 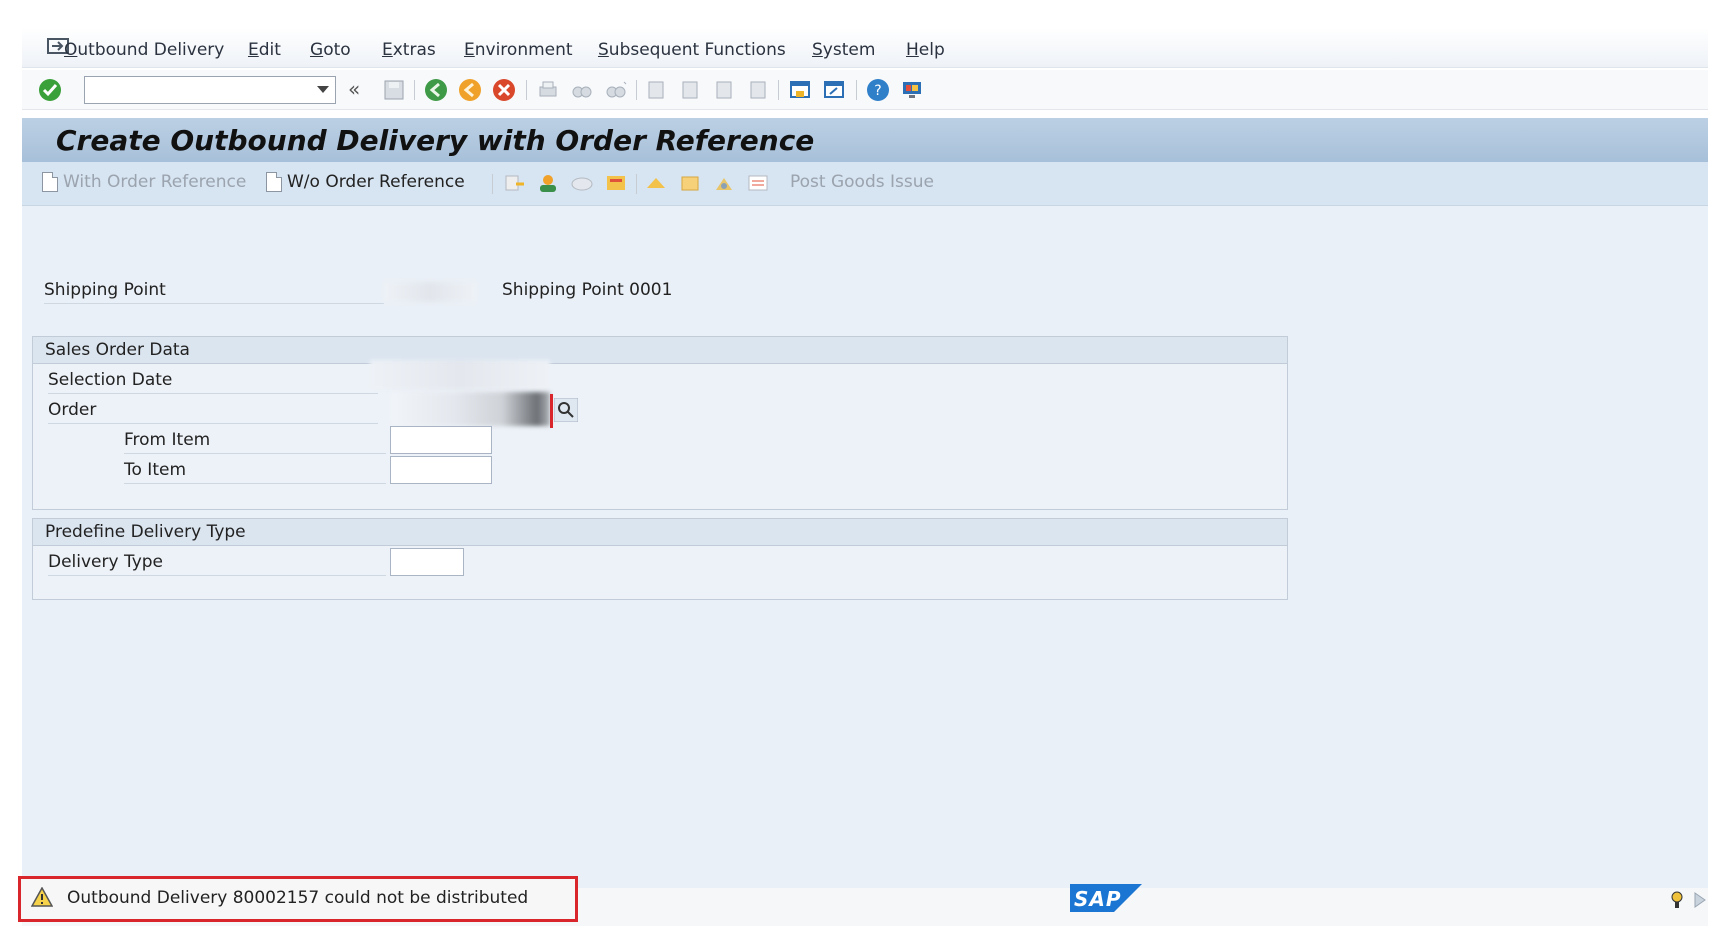 I want to click on selection-date-label: Selection Date, so click(x=110, y=380).